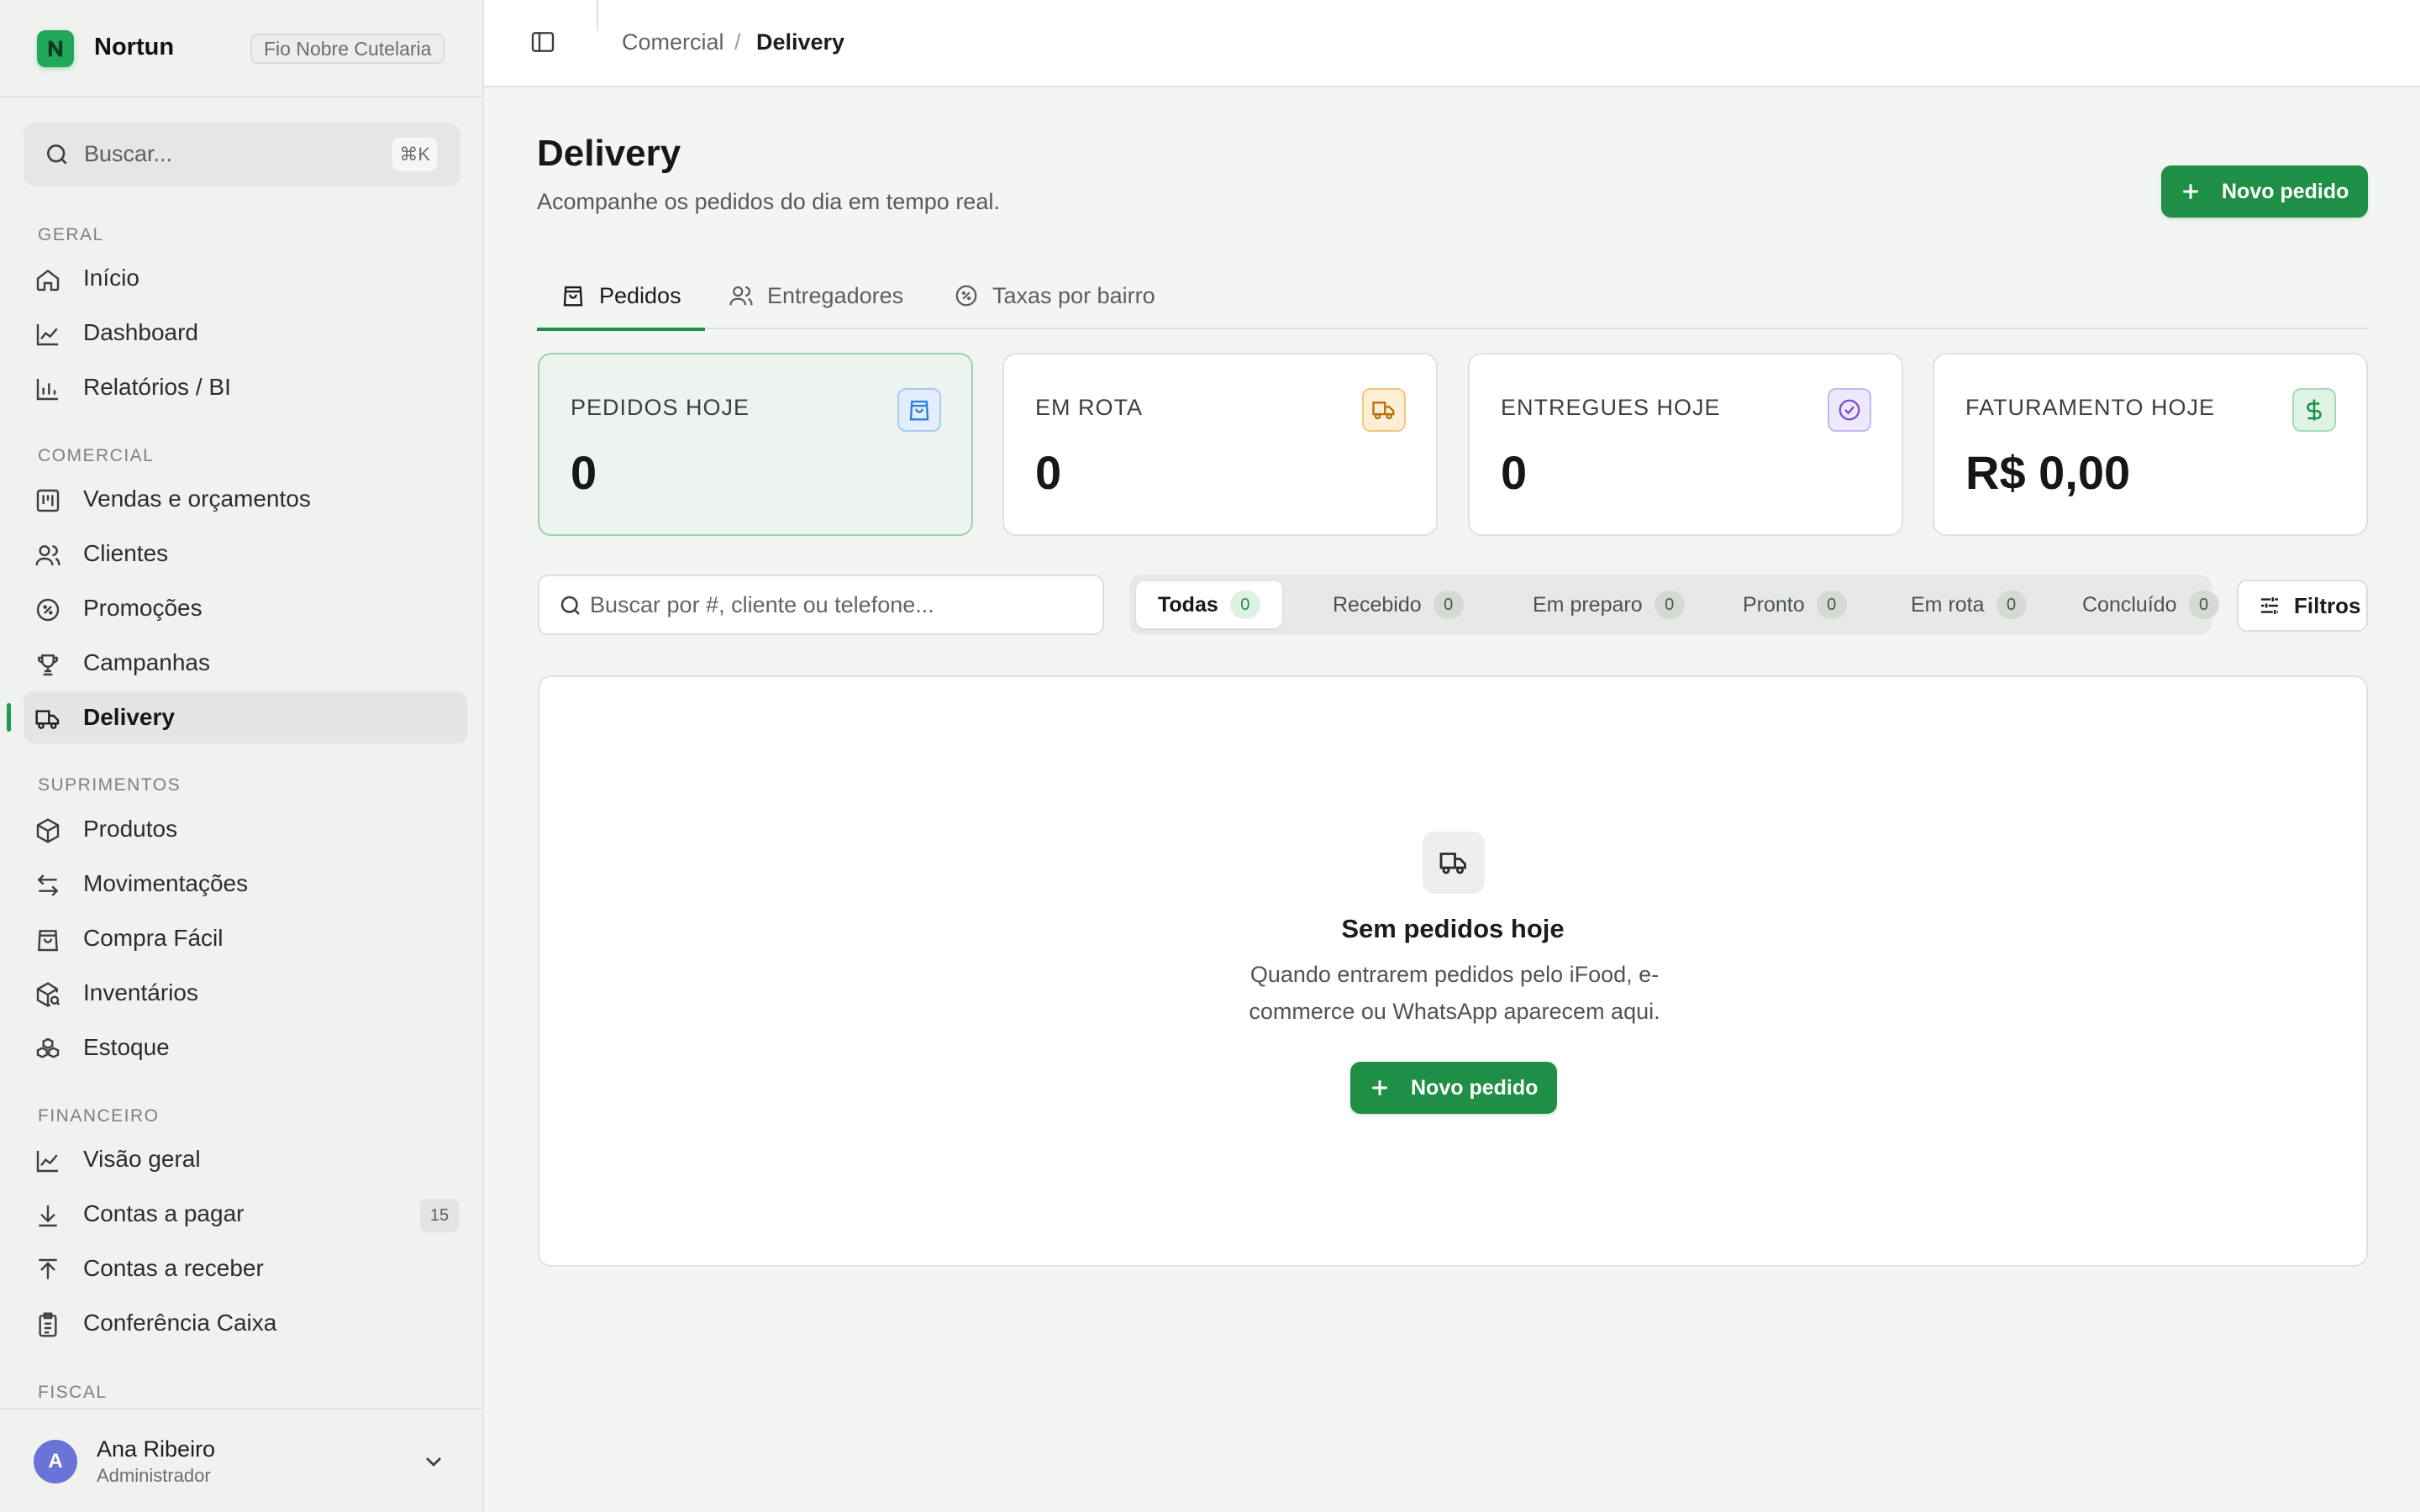  I want to click on sidebar-item-dashboard: Dashboard, so click(246, 333).